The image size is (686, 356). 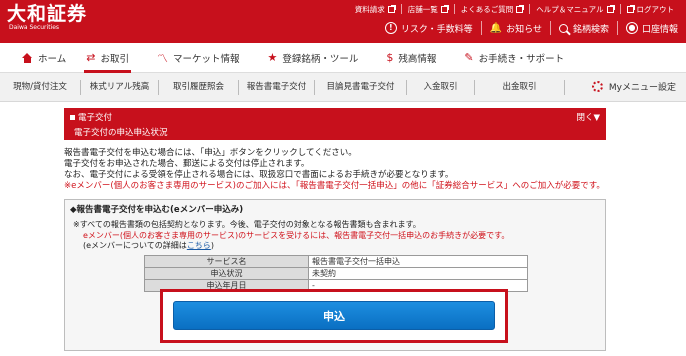 I want to click on risk-fee-link: ! リスク・手数料等, so click(x=429, y=28).